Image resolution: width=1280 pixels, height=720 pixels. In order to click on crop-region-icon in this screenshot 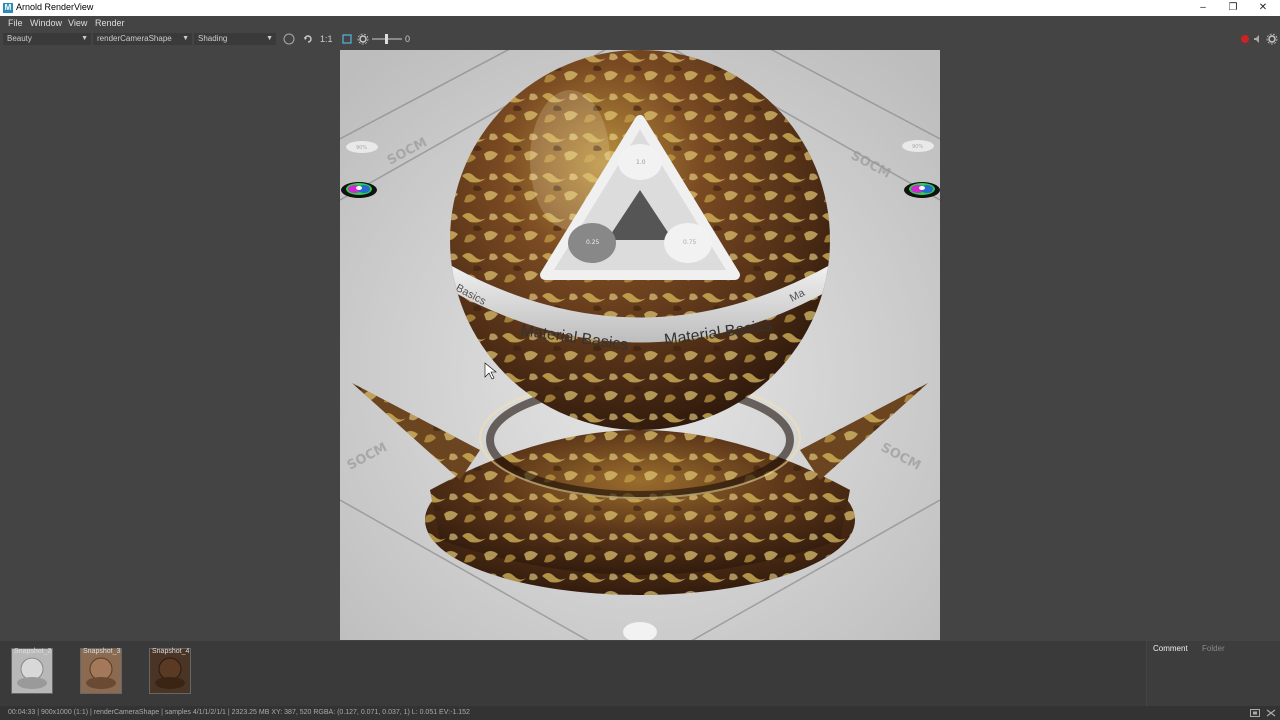, I will do `click(347, 39)`.